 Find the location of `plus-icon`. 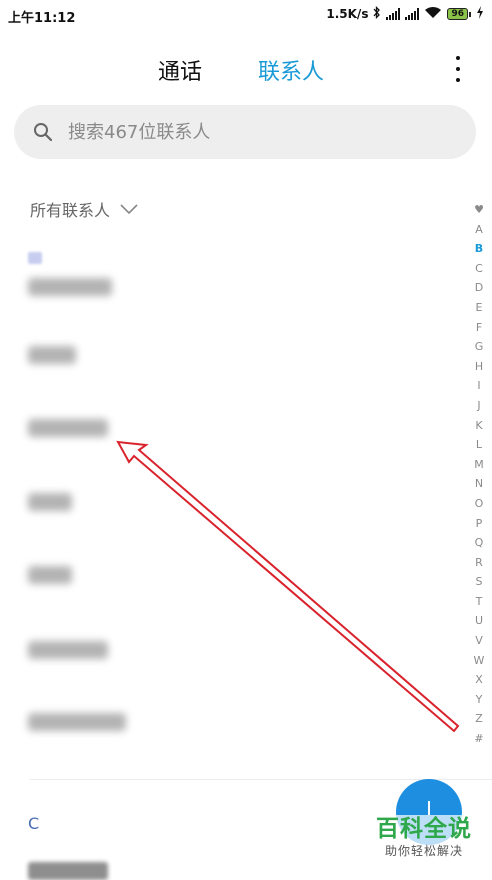

plus-icon is located at coordinates (429, 808).